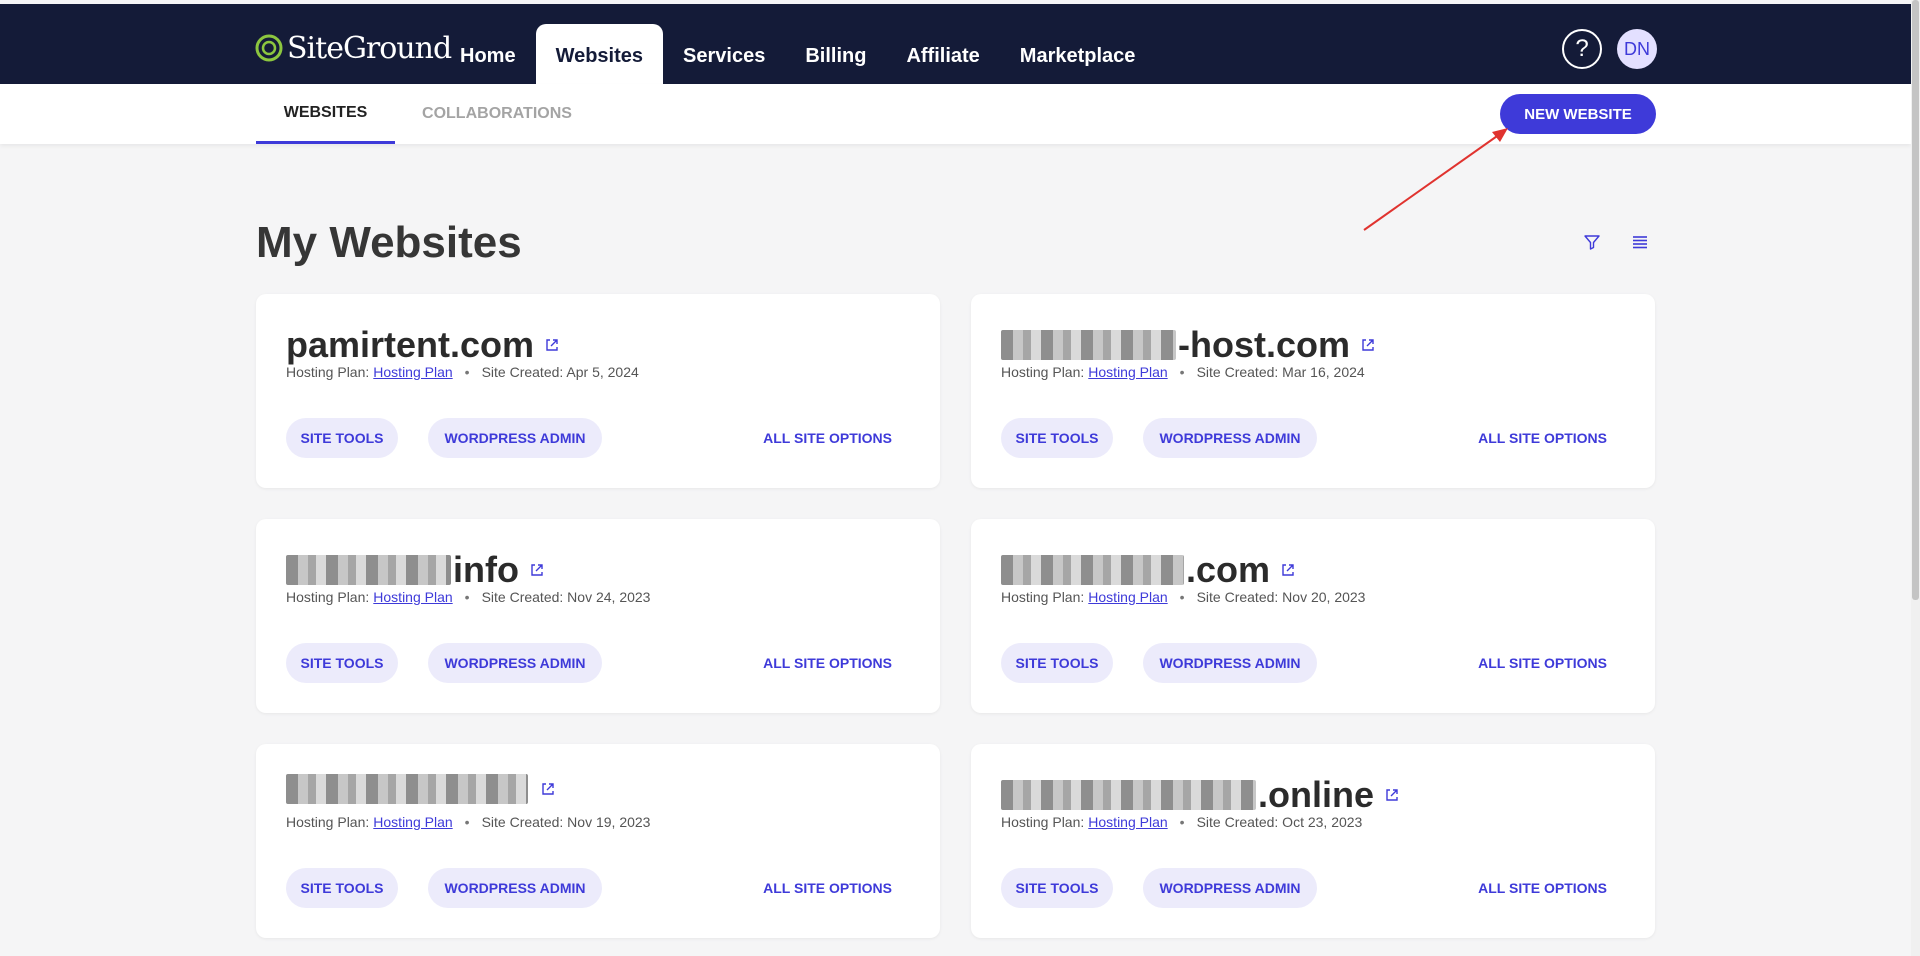  Describe the element at coordinates (835, 56) in the screenshot. I see `nav-billing: Billing` at that location.